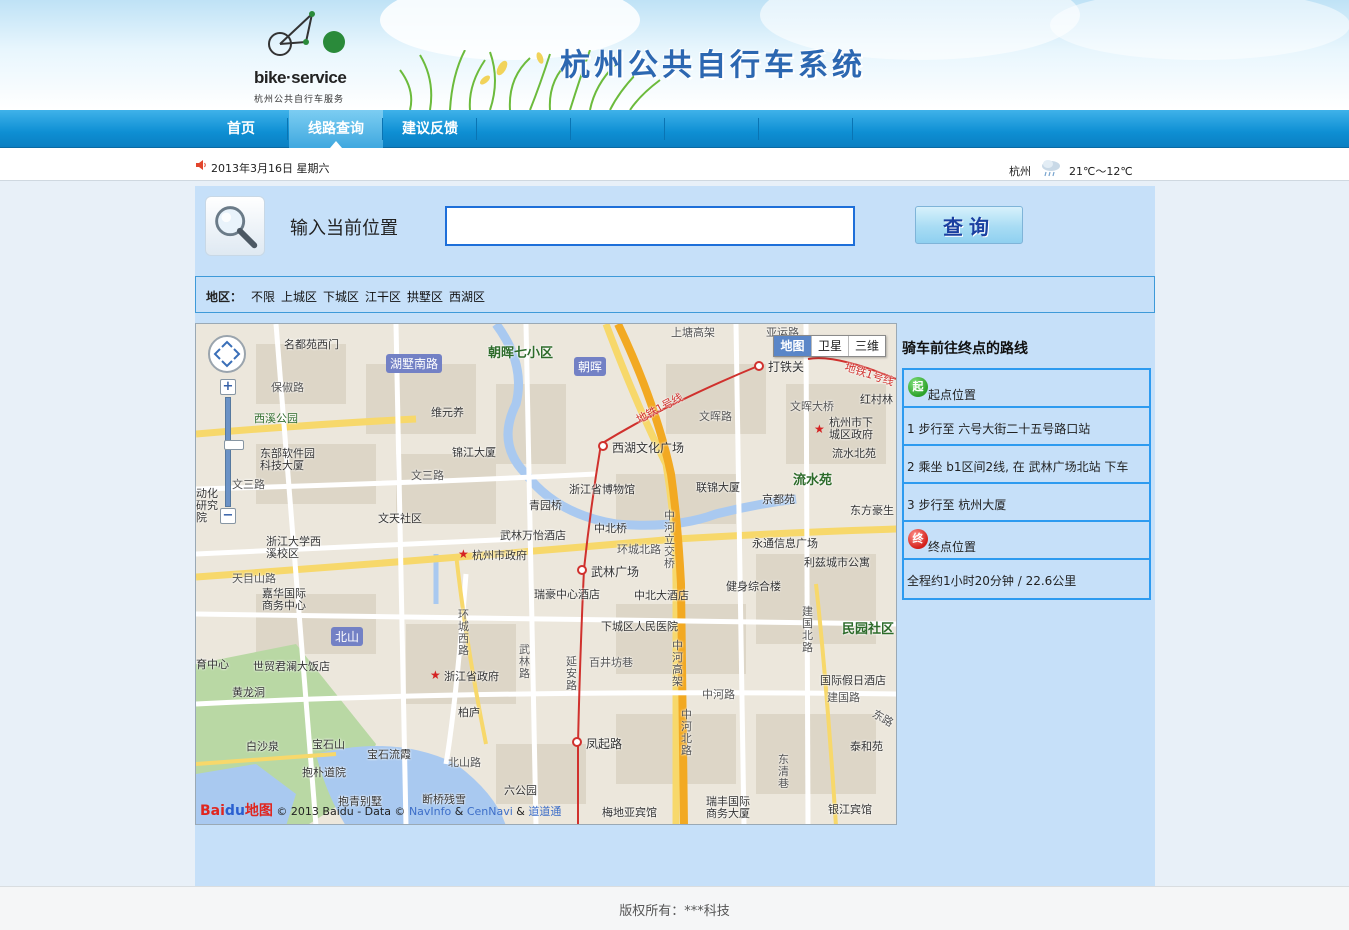 Image resolution: width=1349 pixels, height=930 pixels. I want to click on district-option-xiacheng: 下城区, so click(341, 296).